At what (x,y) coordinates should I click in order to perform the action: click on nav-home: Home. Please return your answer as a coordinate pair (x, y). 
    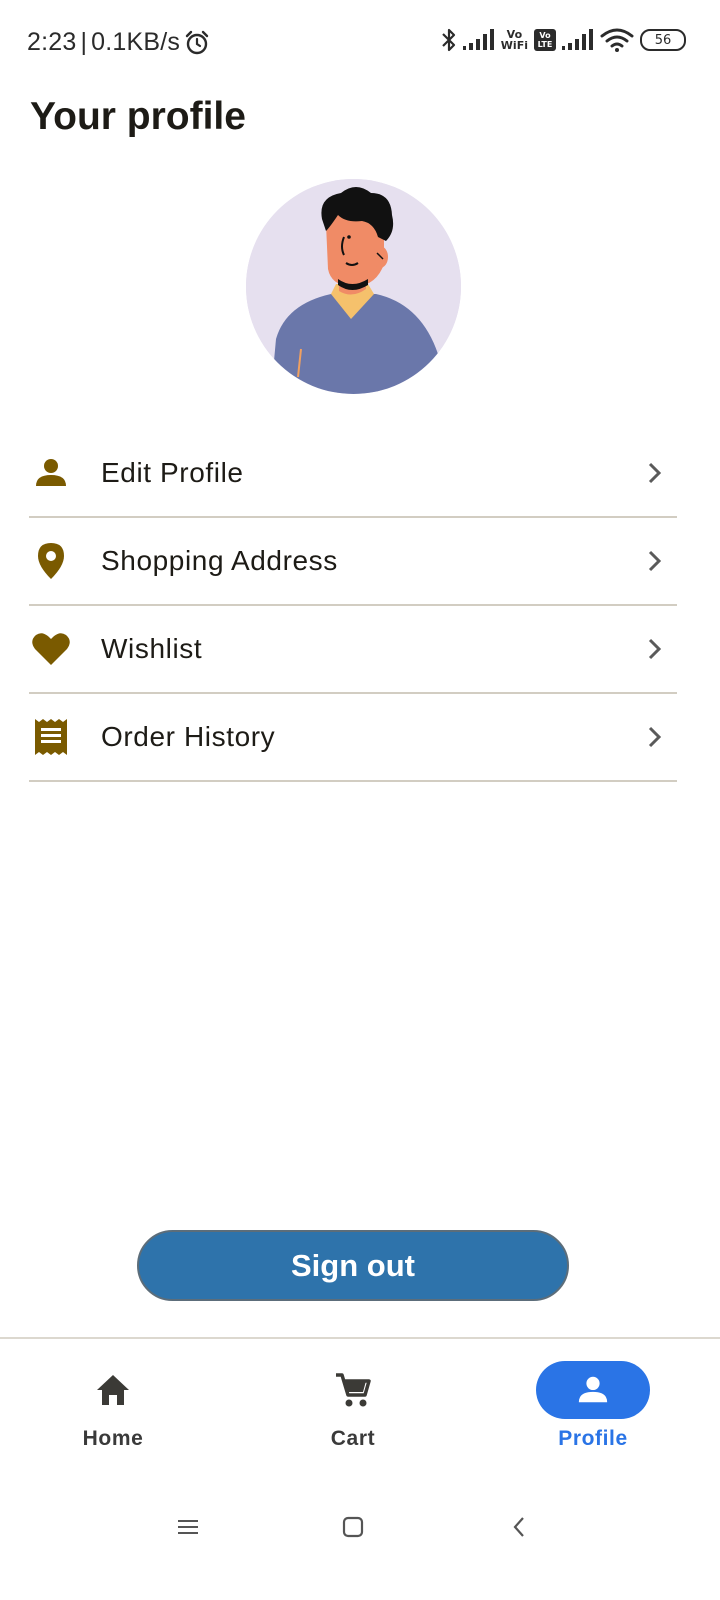
    Looking at the image, I should click on (113, 1406).